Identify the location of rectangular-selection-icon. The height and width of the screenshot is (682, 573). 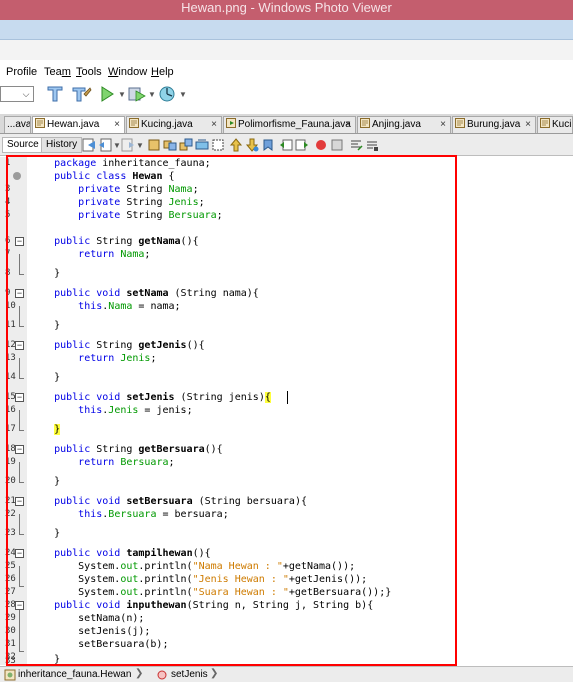
(218, 145).